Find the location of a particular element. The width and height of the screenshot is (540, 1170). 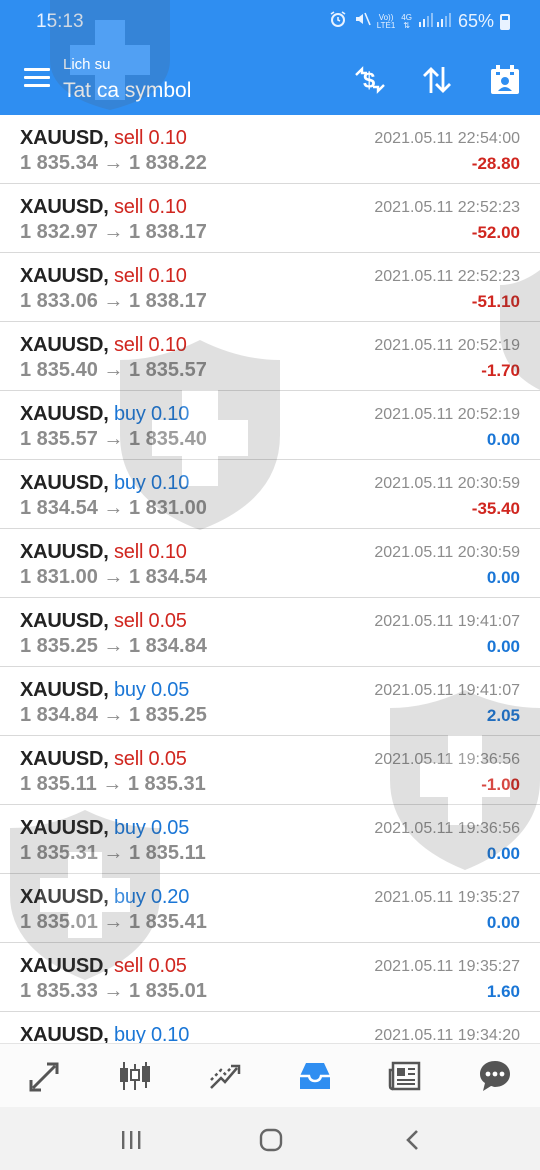

open-price: 1 835.11 is located at coordinates (58, 784).